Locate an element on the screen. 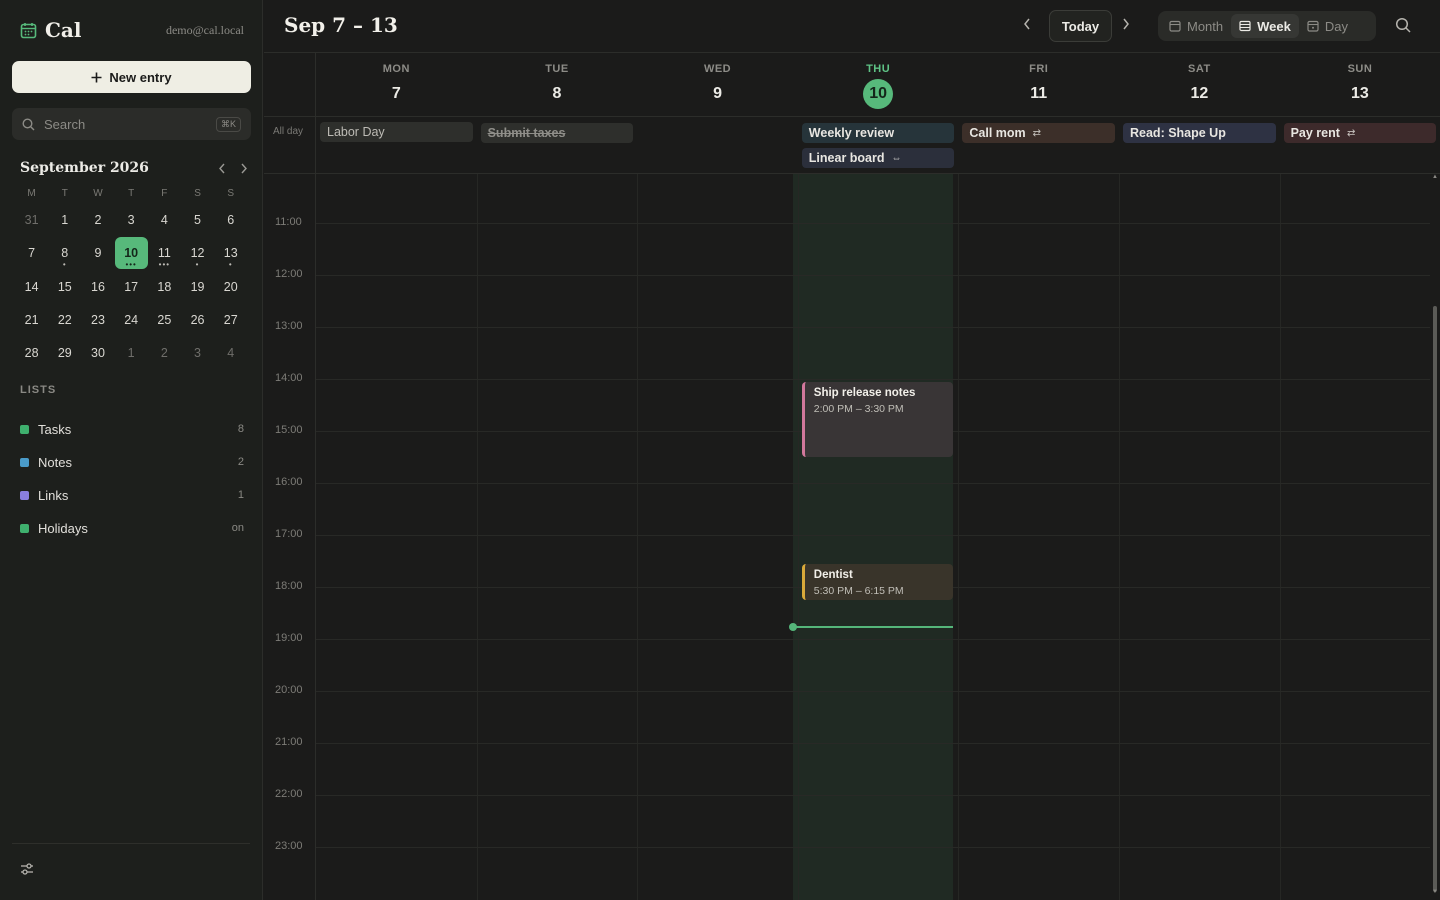 This screenshot has width=1440, height=900. day-header-sat: SAT 12 is located at coordinates (1199, 84).